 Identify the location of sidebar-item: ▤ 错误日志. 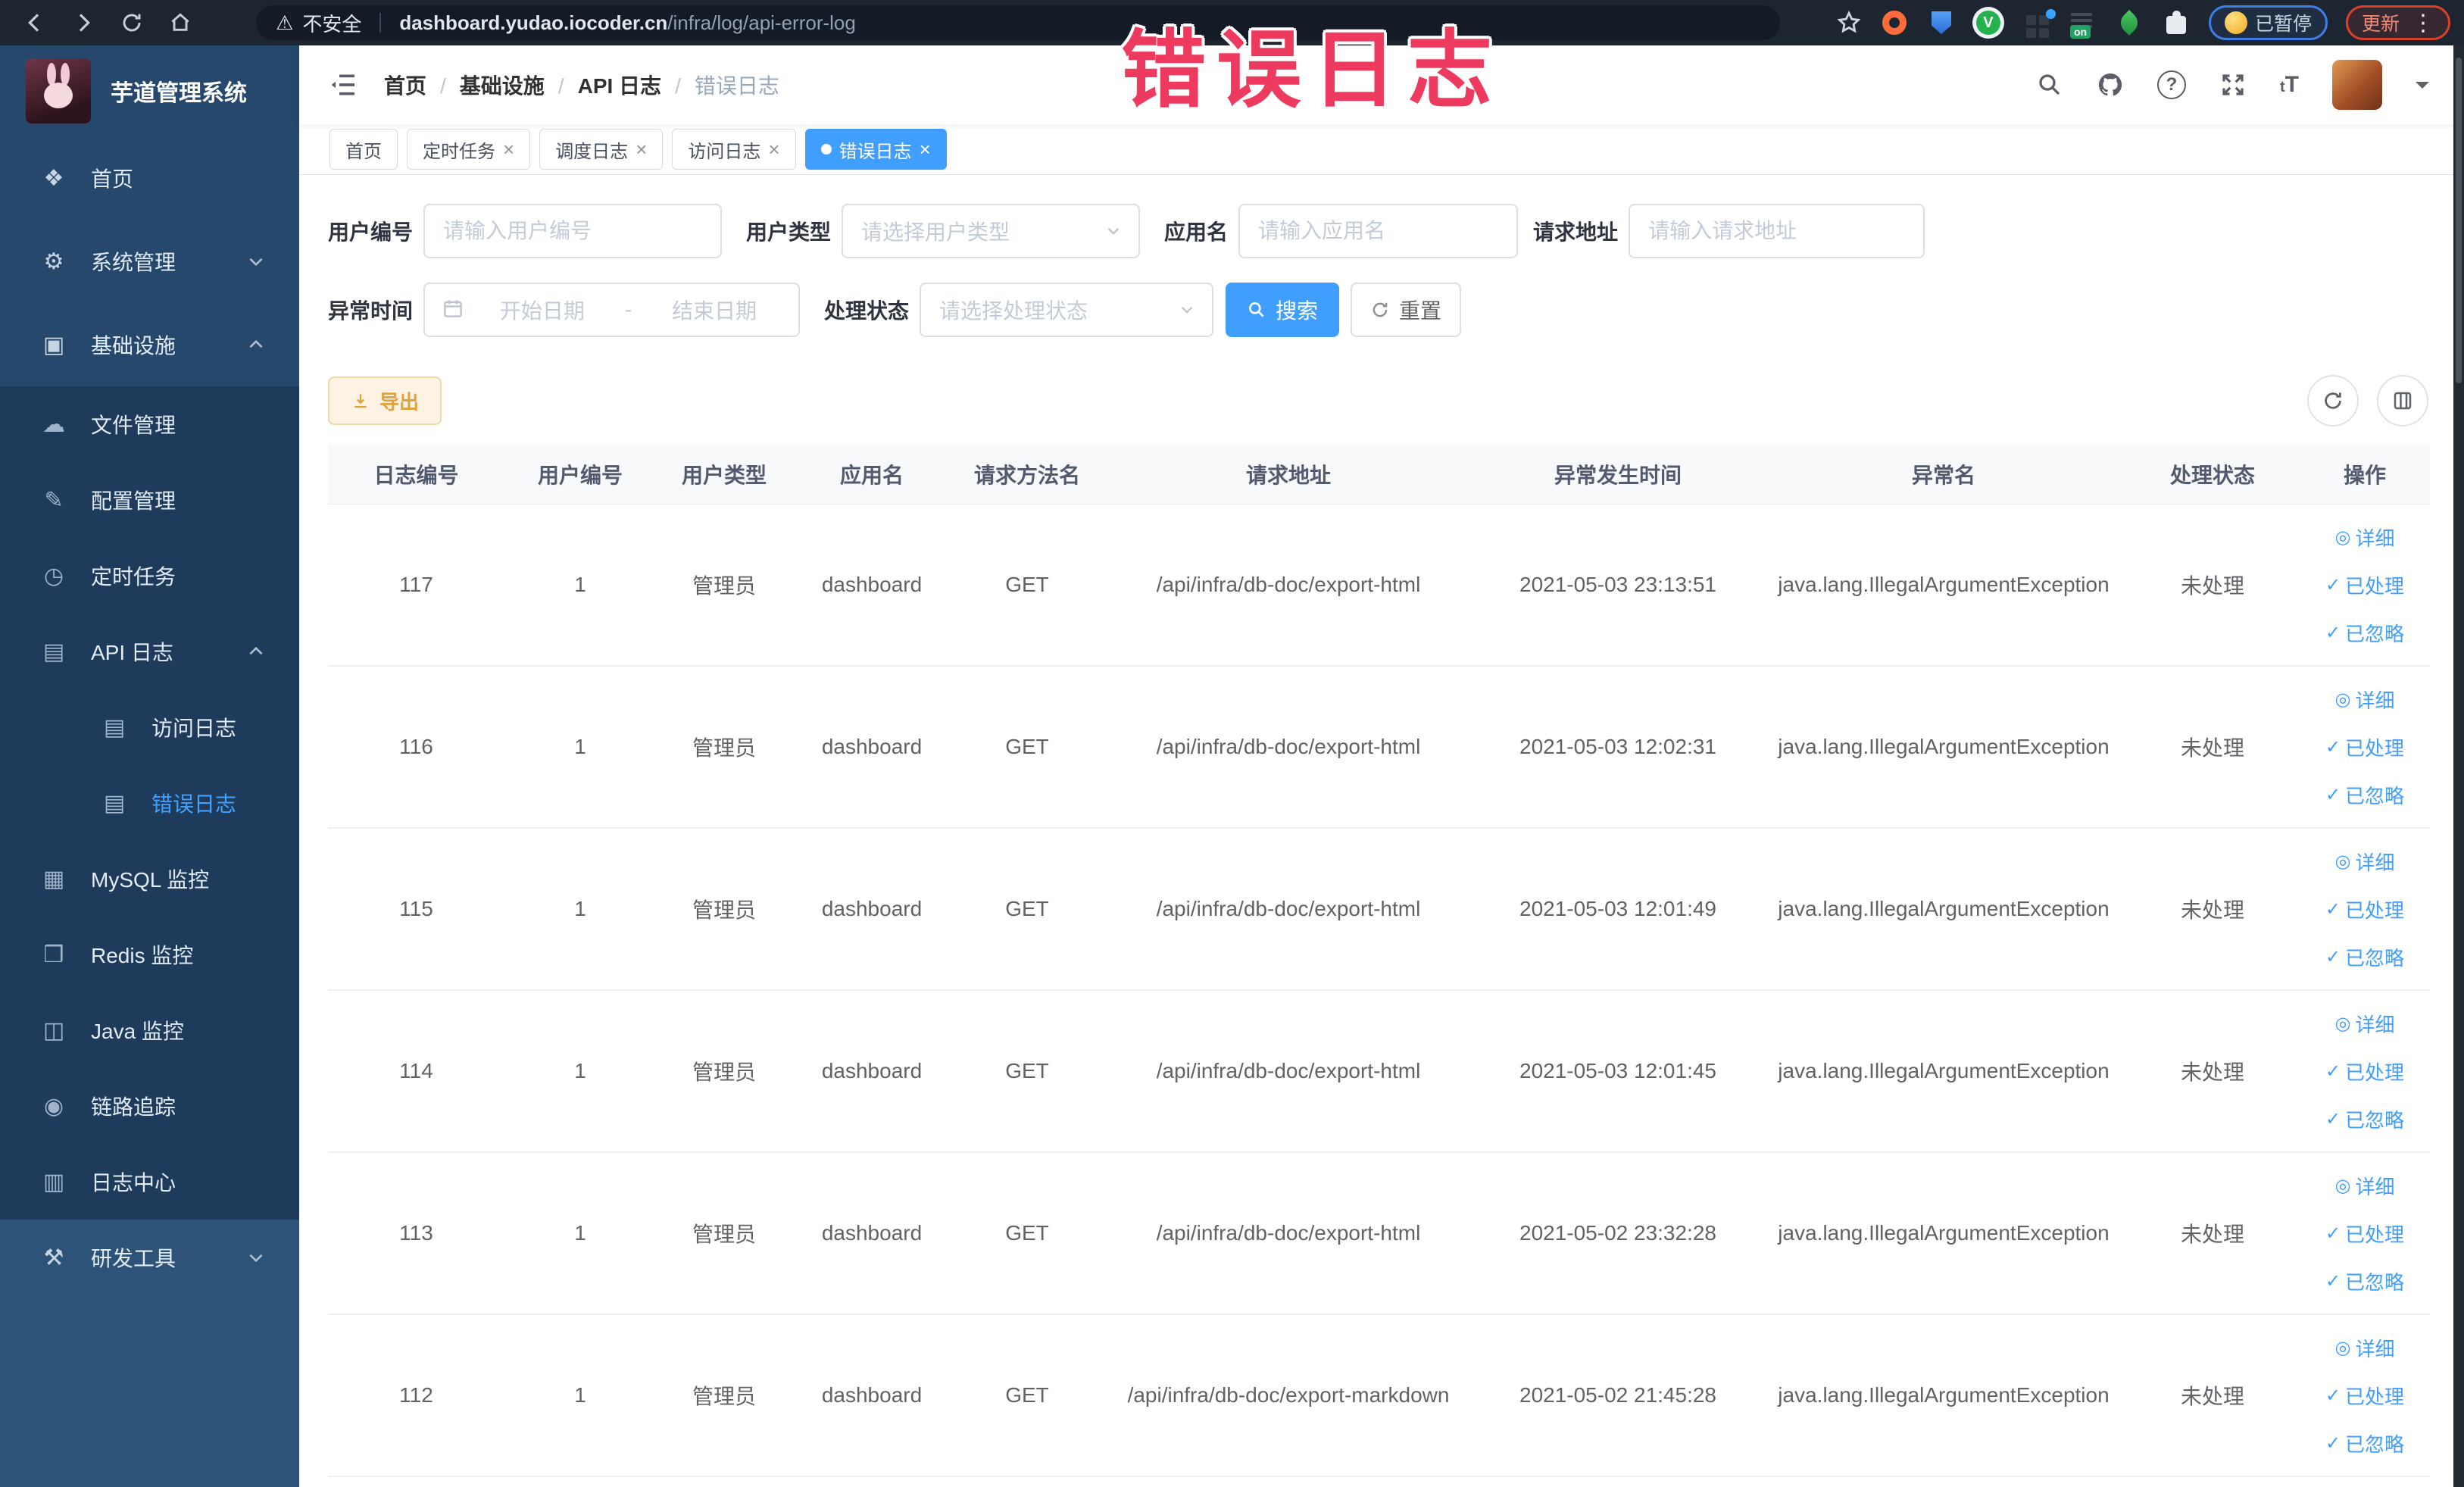
(149, 803).